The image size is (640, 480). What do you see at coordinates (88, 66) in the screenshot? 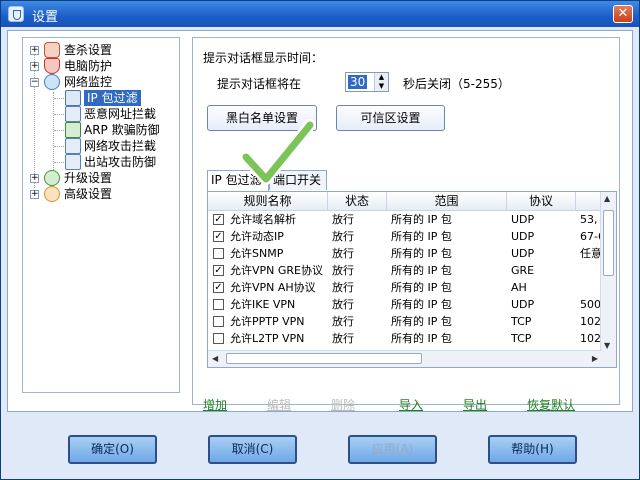
I see `tree-label: 电脑防护` at bounding box center [88, 66].